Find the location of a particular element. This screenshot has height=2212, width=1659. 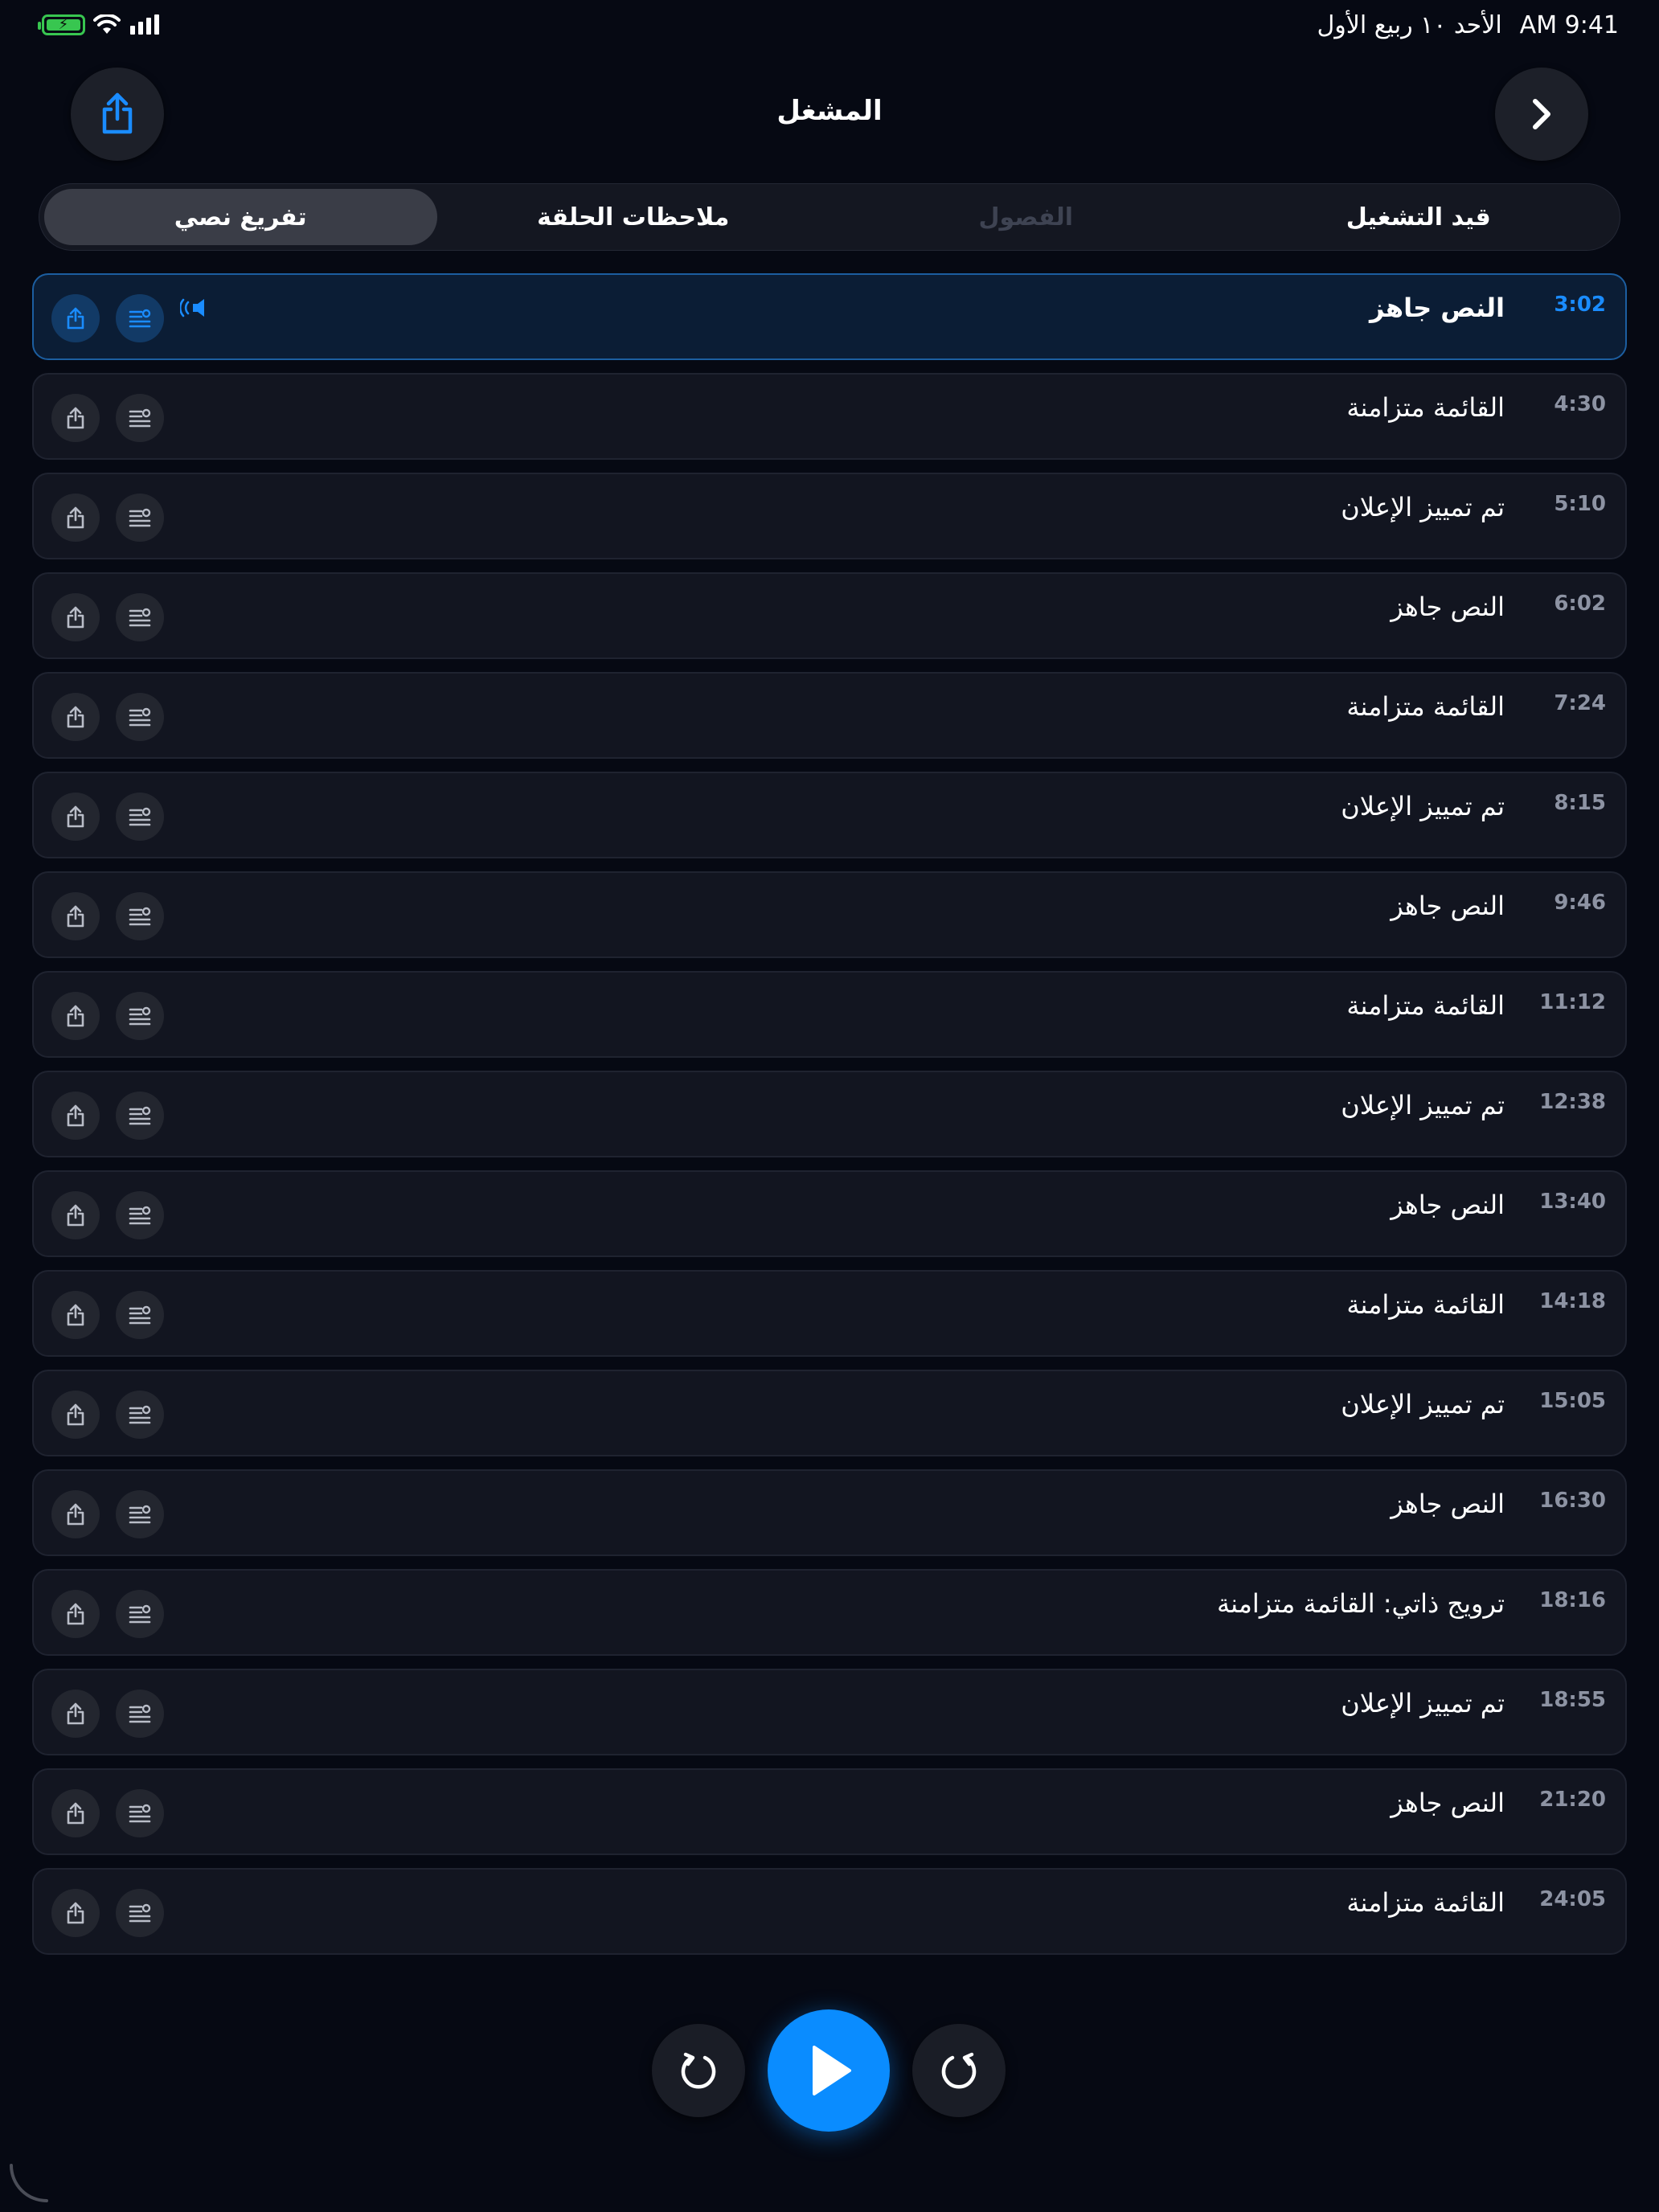

skip-forward-icon is located at coordinates (959, 2070).